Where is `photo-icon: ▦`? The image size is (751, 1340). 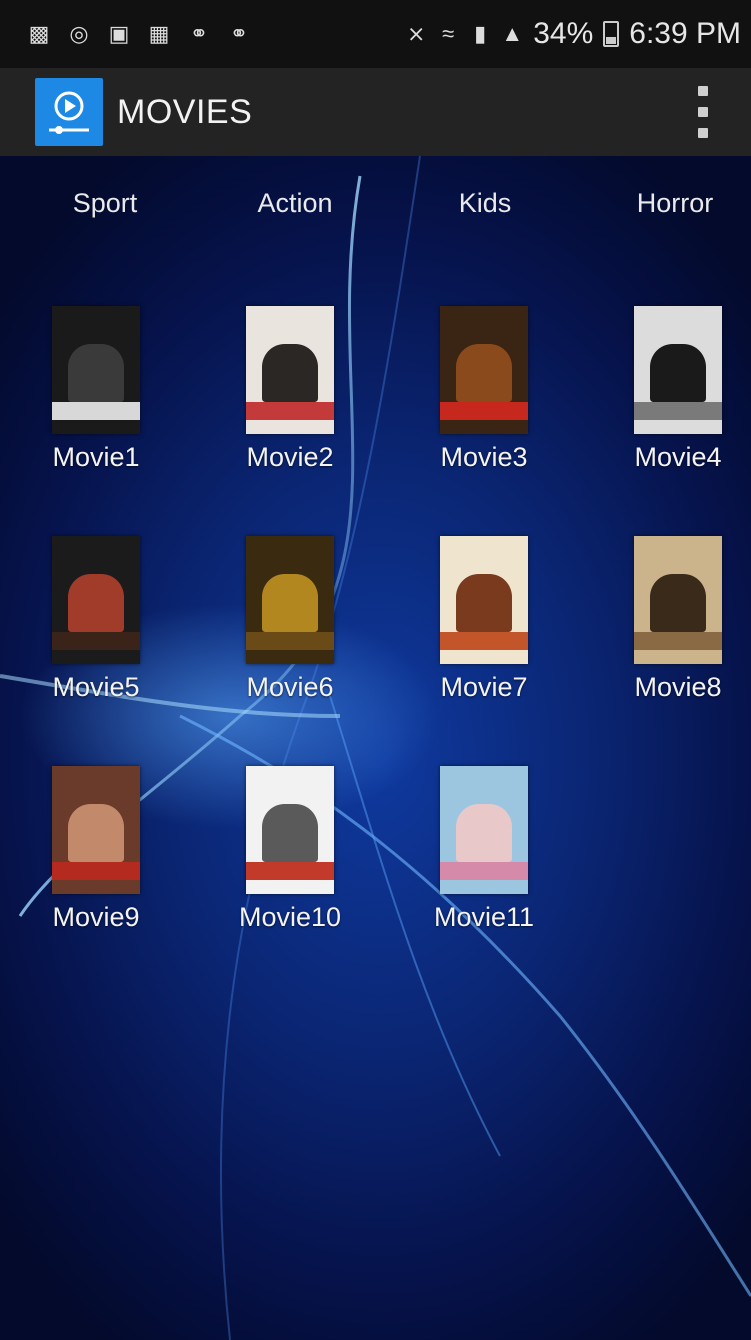
photo-icon: ▦ is located at coordinates (159, 33).